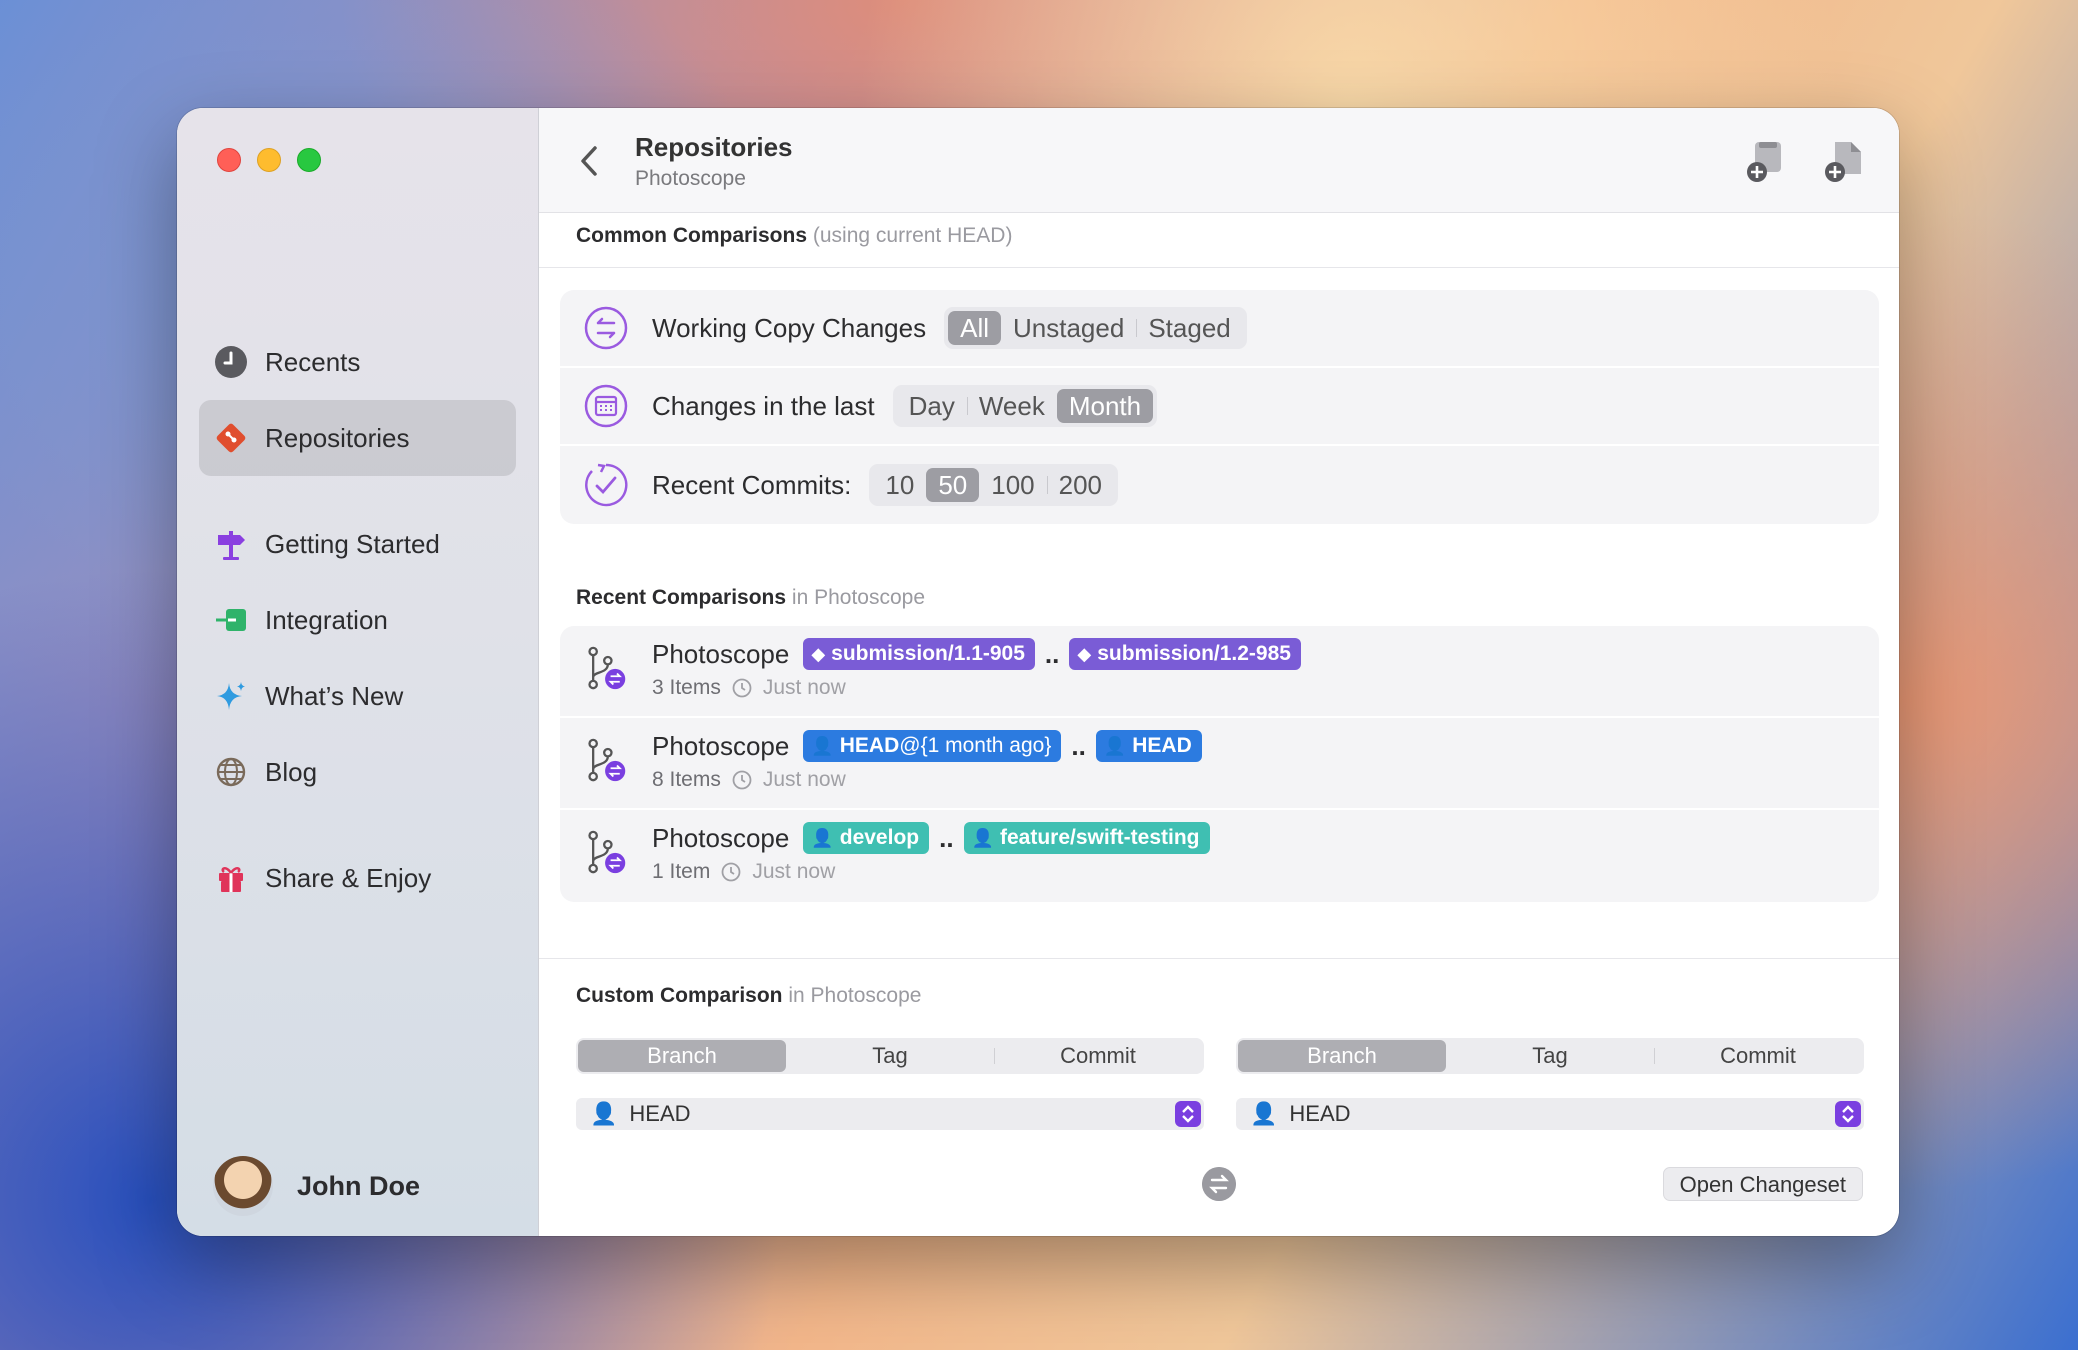 This screenshot has width=2078, height=1350. Describe the element at coordinates (890, 1114) in the screenshot. I see `left-ref-picker: 👤 HEAD` at that location.